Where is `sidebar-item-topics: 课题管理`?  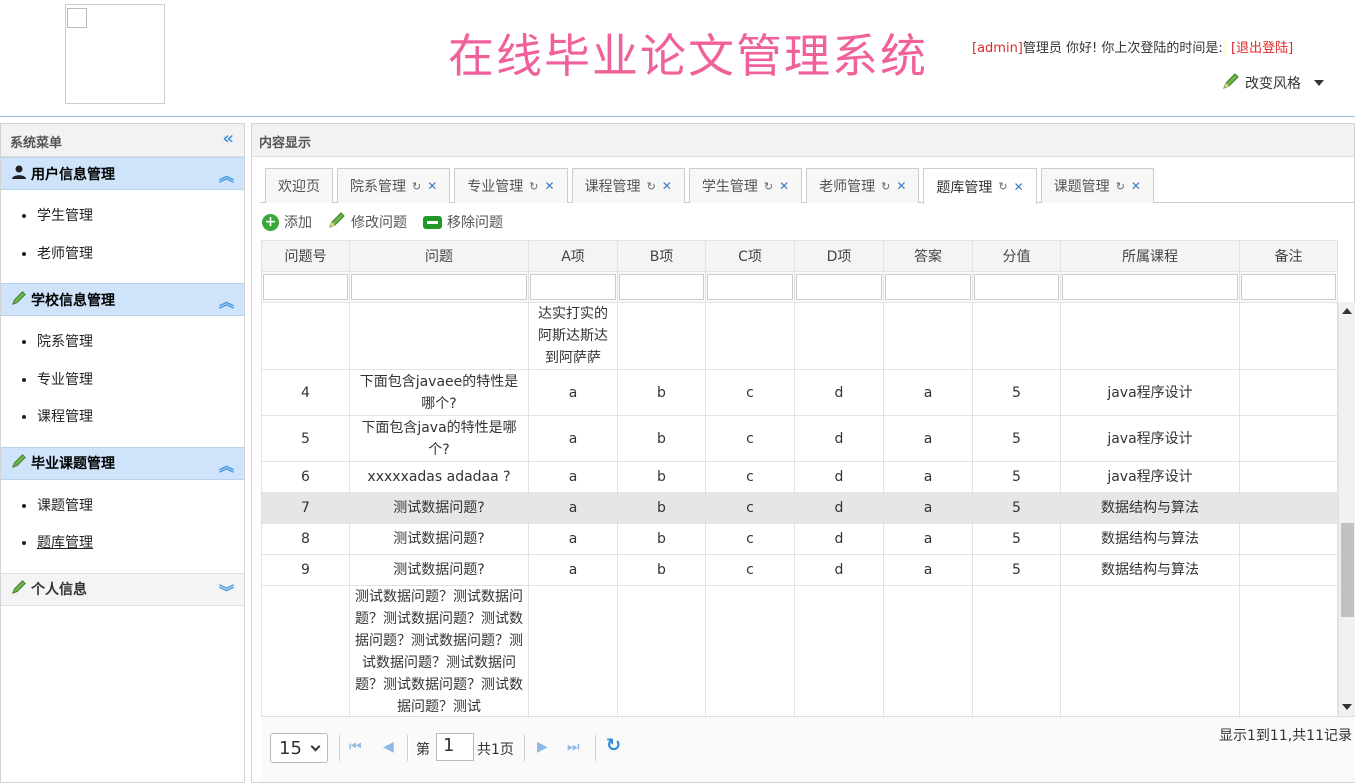 sidebar-item-topics: 课题管理 is located at coordinates (140, 507).